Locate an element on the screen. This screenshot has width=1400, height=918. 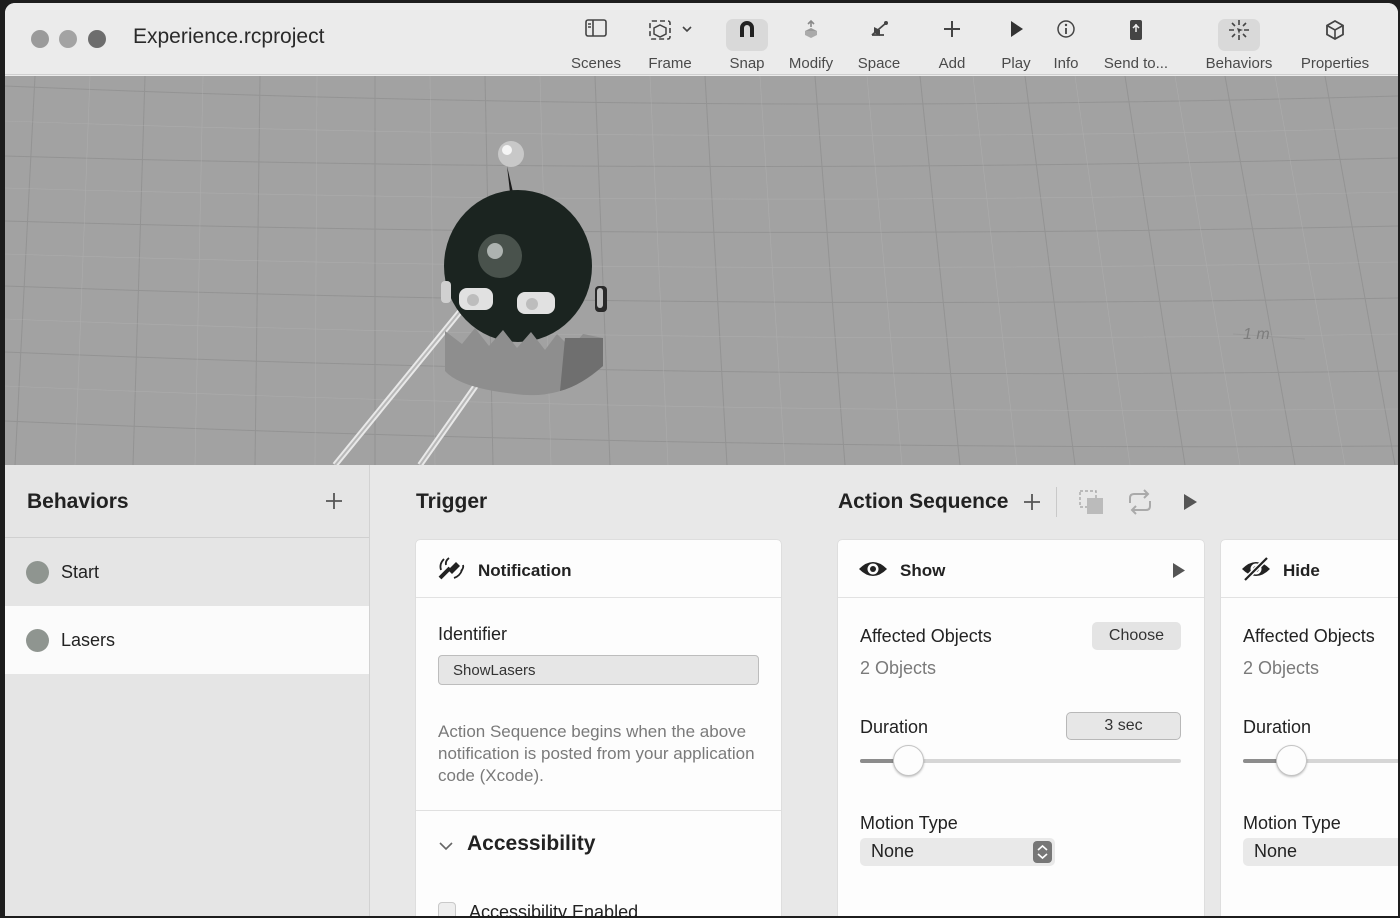
behaviors-title: Behaviors is located at coordinates (78, 501).